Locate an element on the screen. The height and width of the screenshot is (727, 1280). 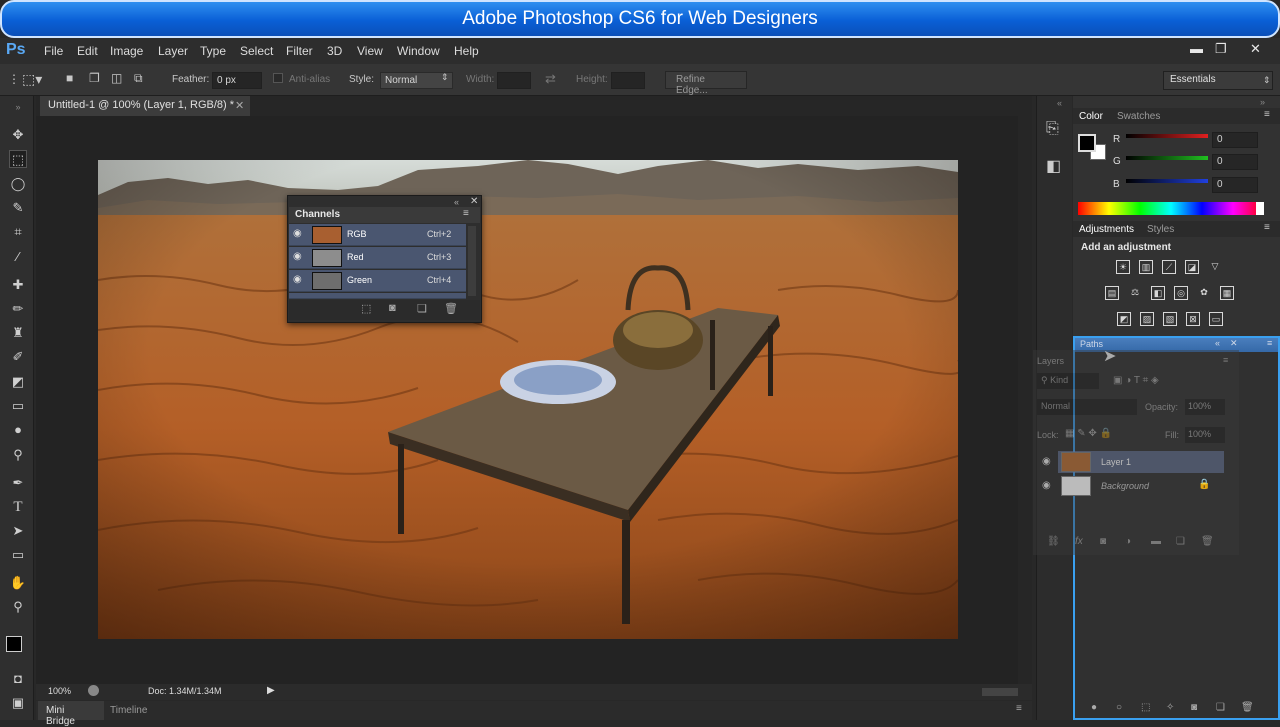
path-to-selection-icon: ⬚ is located at coordinates (1145, 707).